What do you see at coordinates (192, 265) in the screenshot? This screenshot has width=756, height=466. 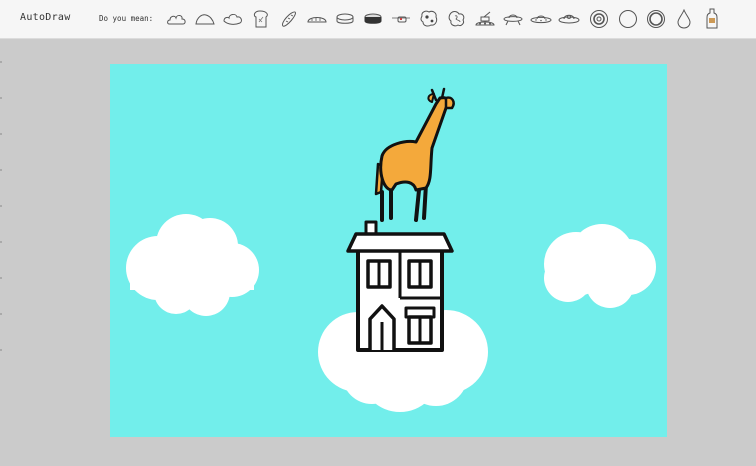 I see `cloud-left` at bounding box center [192, 265].